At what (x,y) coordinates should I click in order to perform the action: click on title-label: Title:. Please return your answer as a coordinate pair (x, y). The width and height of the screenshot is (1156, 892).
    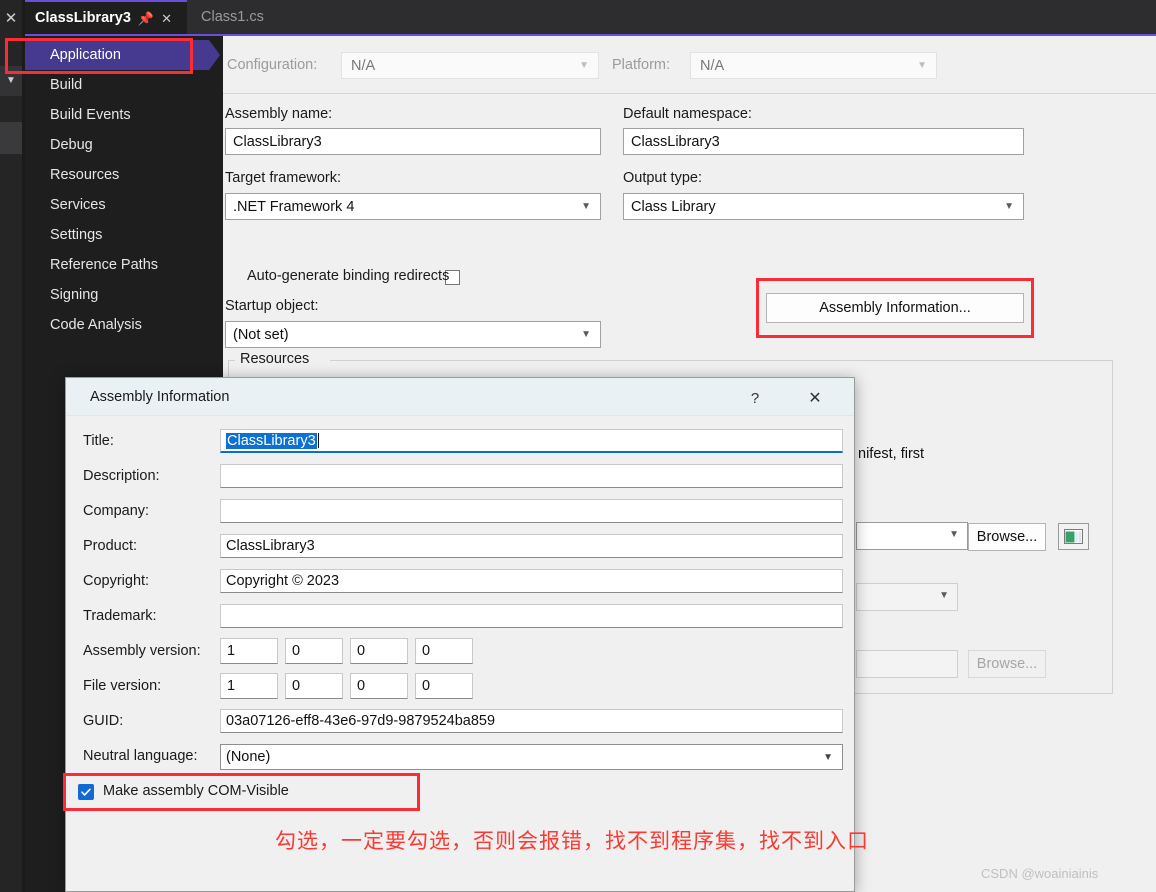
    Looking at the image, I should click on (98, 441).